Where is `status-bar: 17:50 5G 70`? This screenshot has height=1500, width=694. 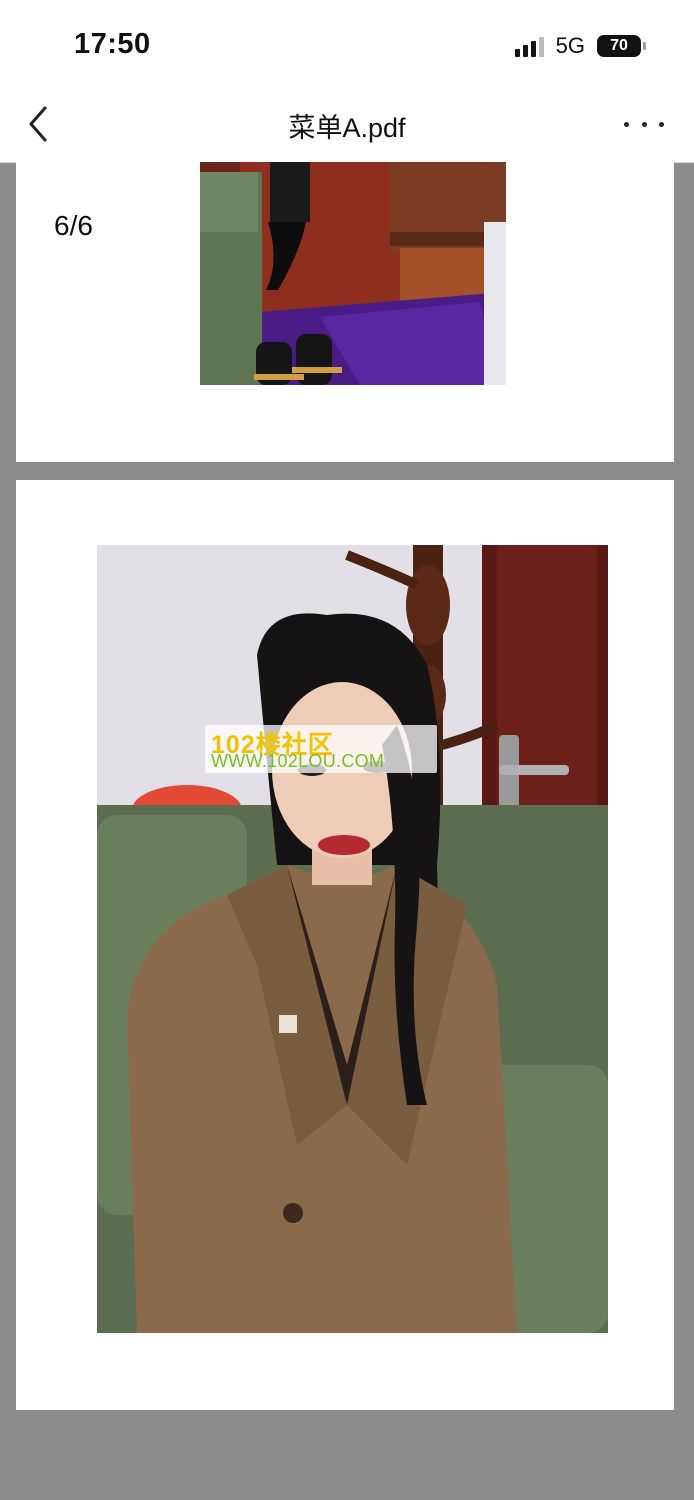 status-bar: 17:50 5G 70 is located at coordinates (347, 43).